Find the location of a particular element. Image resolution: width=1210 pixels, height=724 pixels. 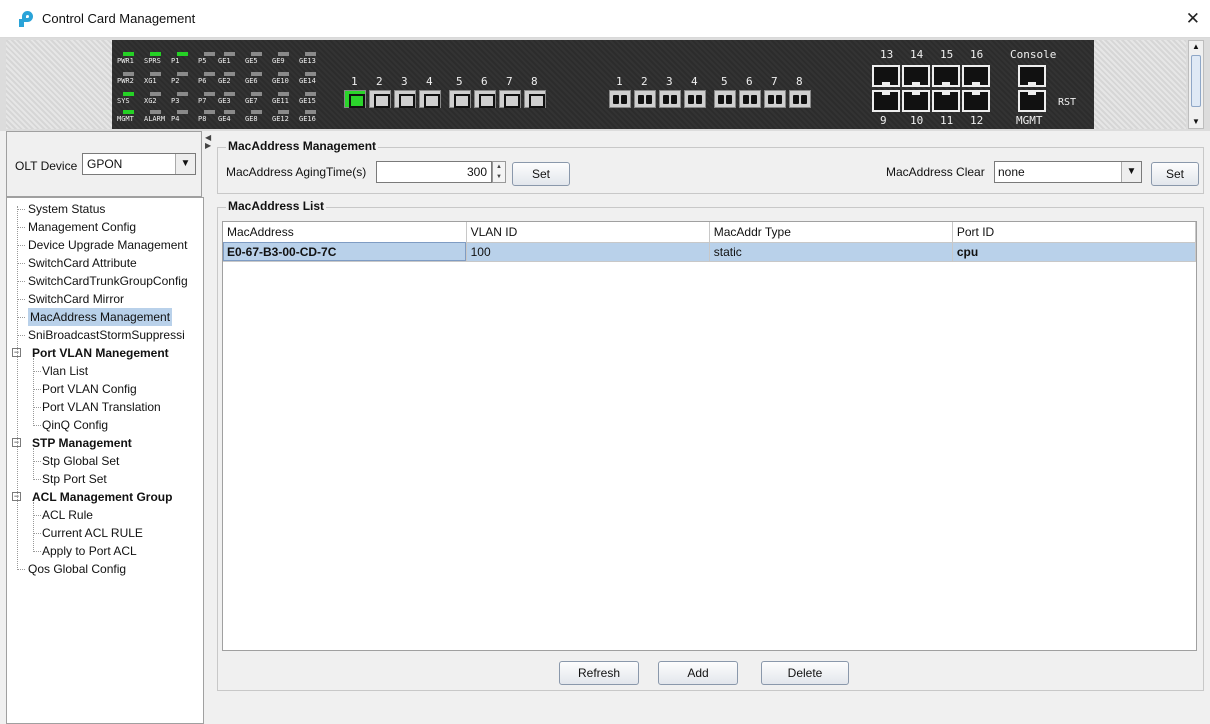

led-indicator: GE10 is located at coordinates (285, 78).